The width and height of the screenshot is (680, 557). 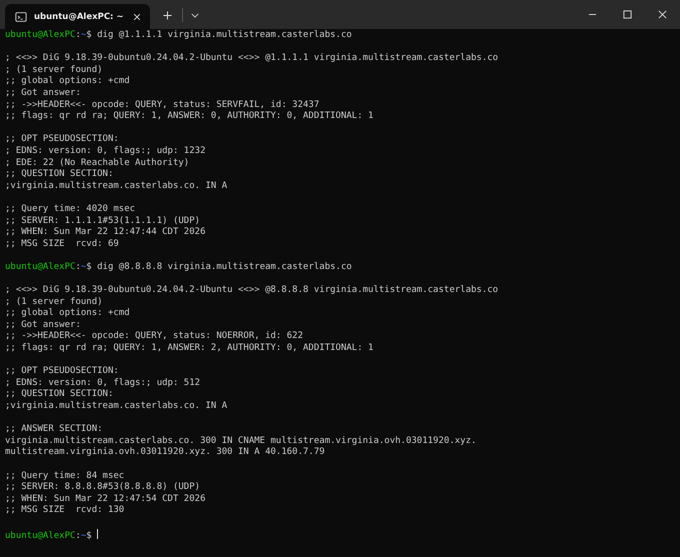 What do you see at coordinates (189, 116) in the screenshot?
I see `output-line: ;; flags: qr rd ra; QUERY: 1, ANSWER: 0, AUTHORITY: 0, ADDITIONAL: 1` at bounding box center [189, 116].